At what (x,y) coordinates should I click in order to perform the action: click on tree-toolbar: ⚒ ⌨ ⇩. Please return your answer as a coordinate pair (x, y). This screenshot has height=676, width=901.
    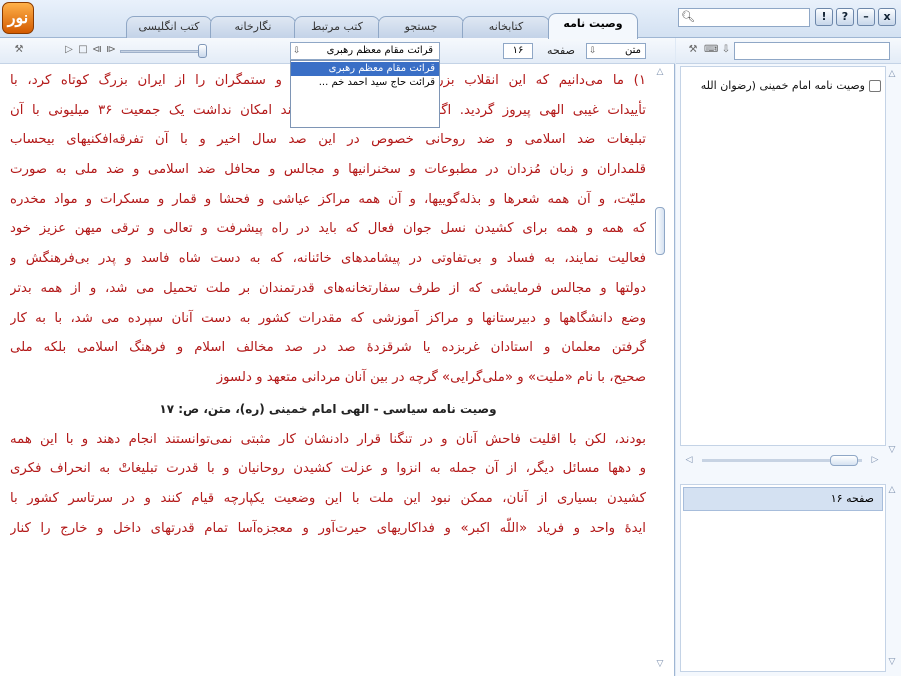
    Looking at the image, I should click on (788, 51).